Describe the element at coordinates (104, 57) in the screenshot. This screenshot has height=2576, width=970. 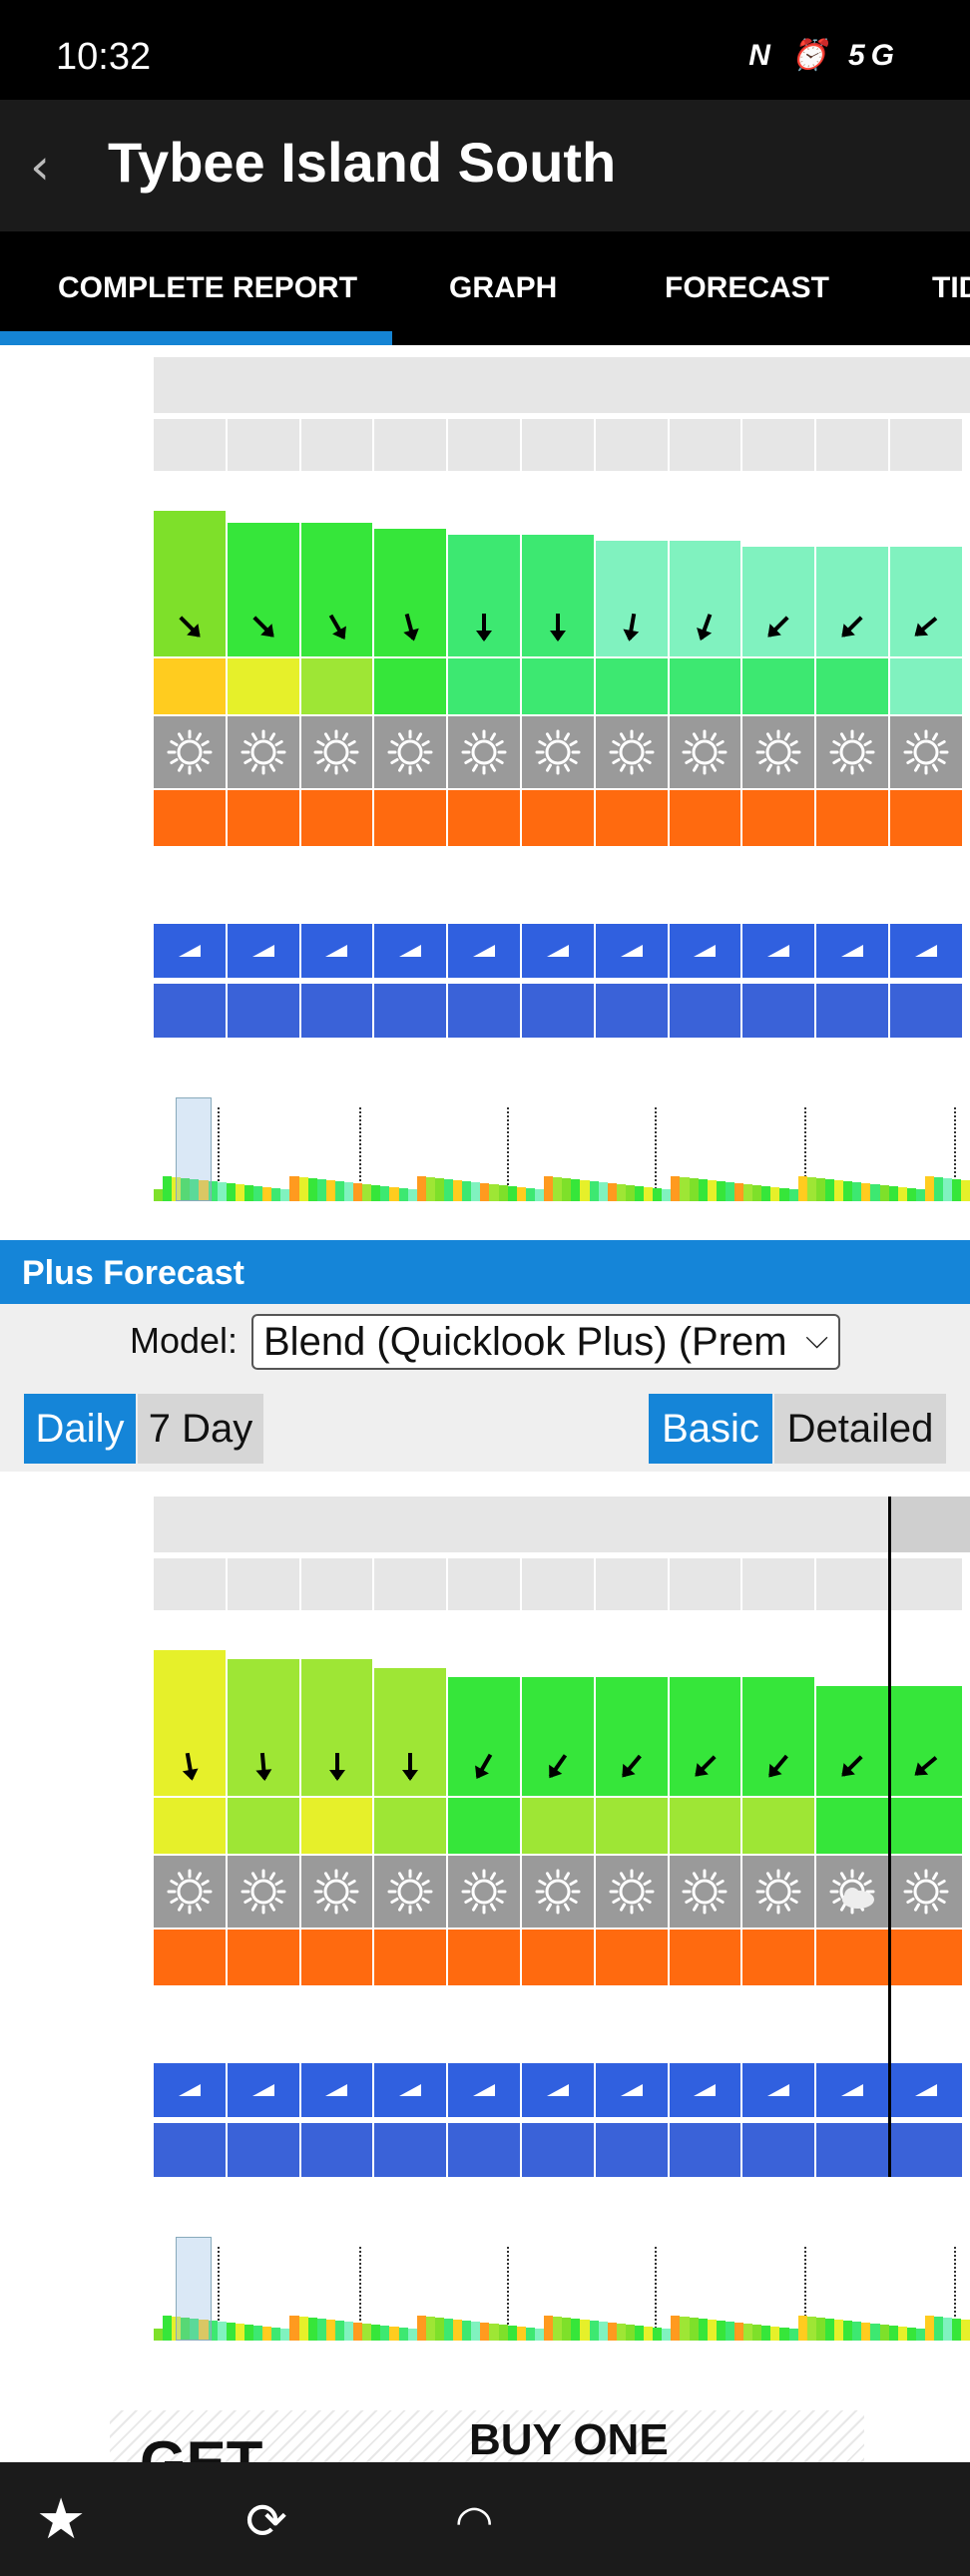
I see `status-time: 10:32` at that location.